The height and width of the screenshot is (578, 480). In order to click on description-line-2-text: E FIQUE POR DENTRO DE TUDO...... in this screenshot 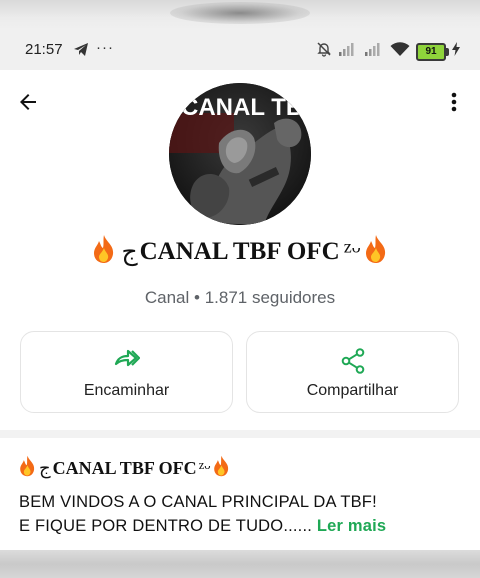, I will do `click(166, 526)`.